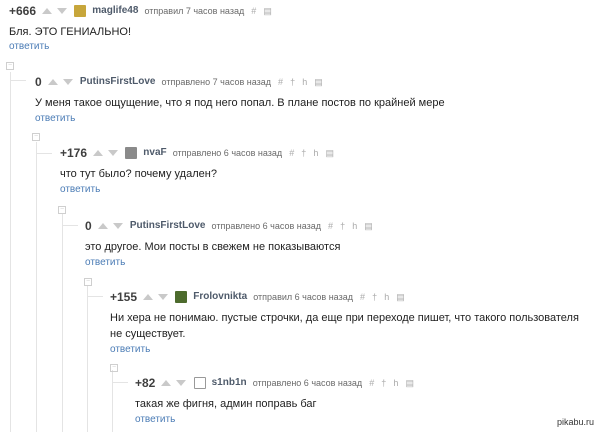 The image size is (600, 432). I want to click on username: maglife48, so click(115, 11).